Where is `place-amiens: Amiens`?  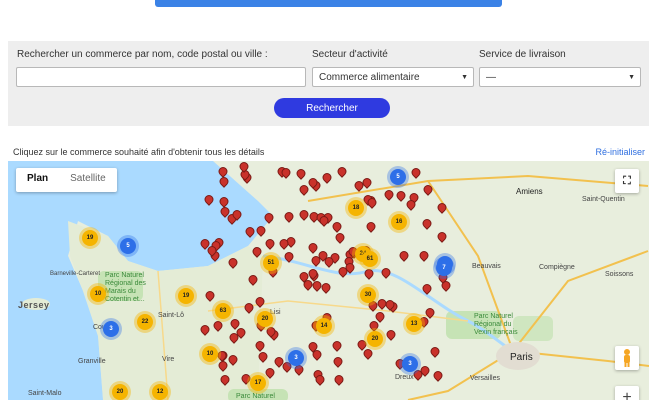 place-amiens: Amiens is located at coordinates (529, 191).